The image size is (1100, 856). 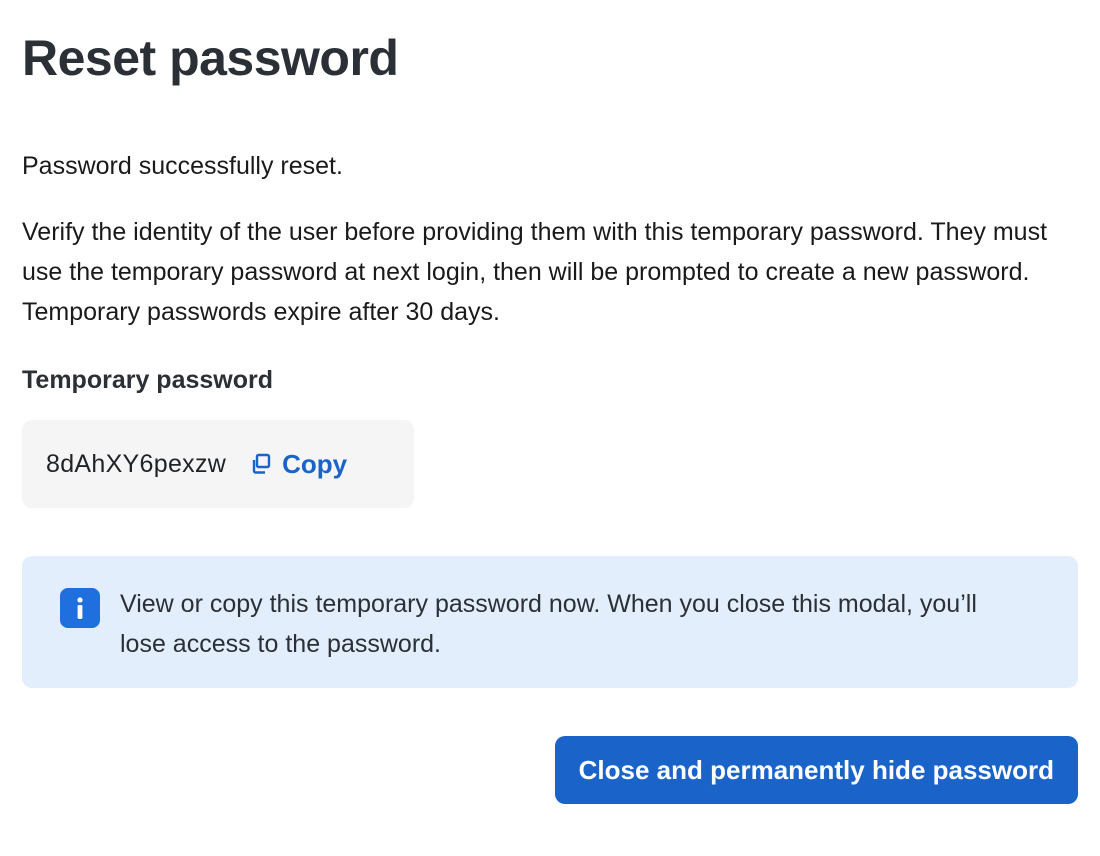 What do you see at coordinates (182, 166) in the screenshot?
I see `success-message: Password successfully reset.` at bounding box center [182, 166].